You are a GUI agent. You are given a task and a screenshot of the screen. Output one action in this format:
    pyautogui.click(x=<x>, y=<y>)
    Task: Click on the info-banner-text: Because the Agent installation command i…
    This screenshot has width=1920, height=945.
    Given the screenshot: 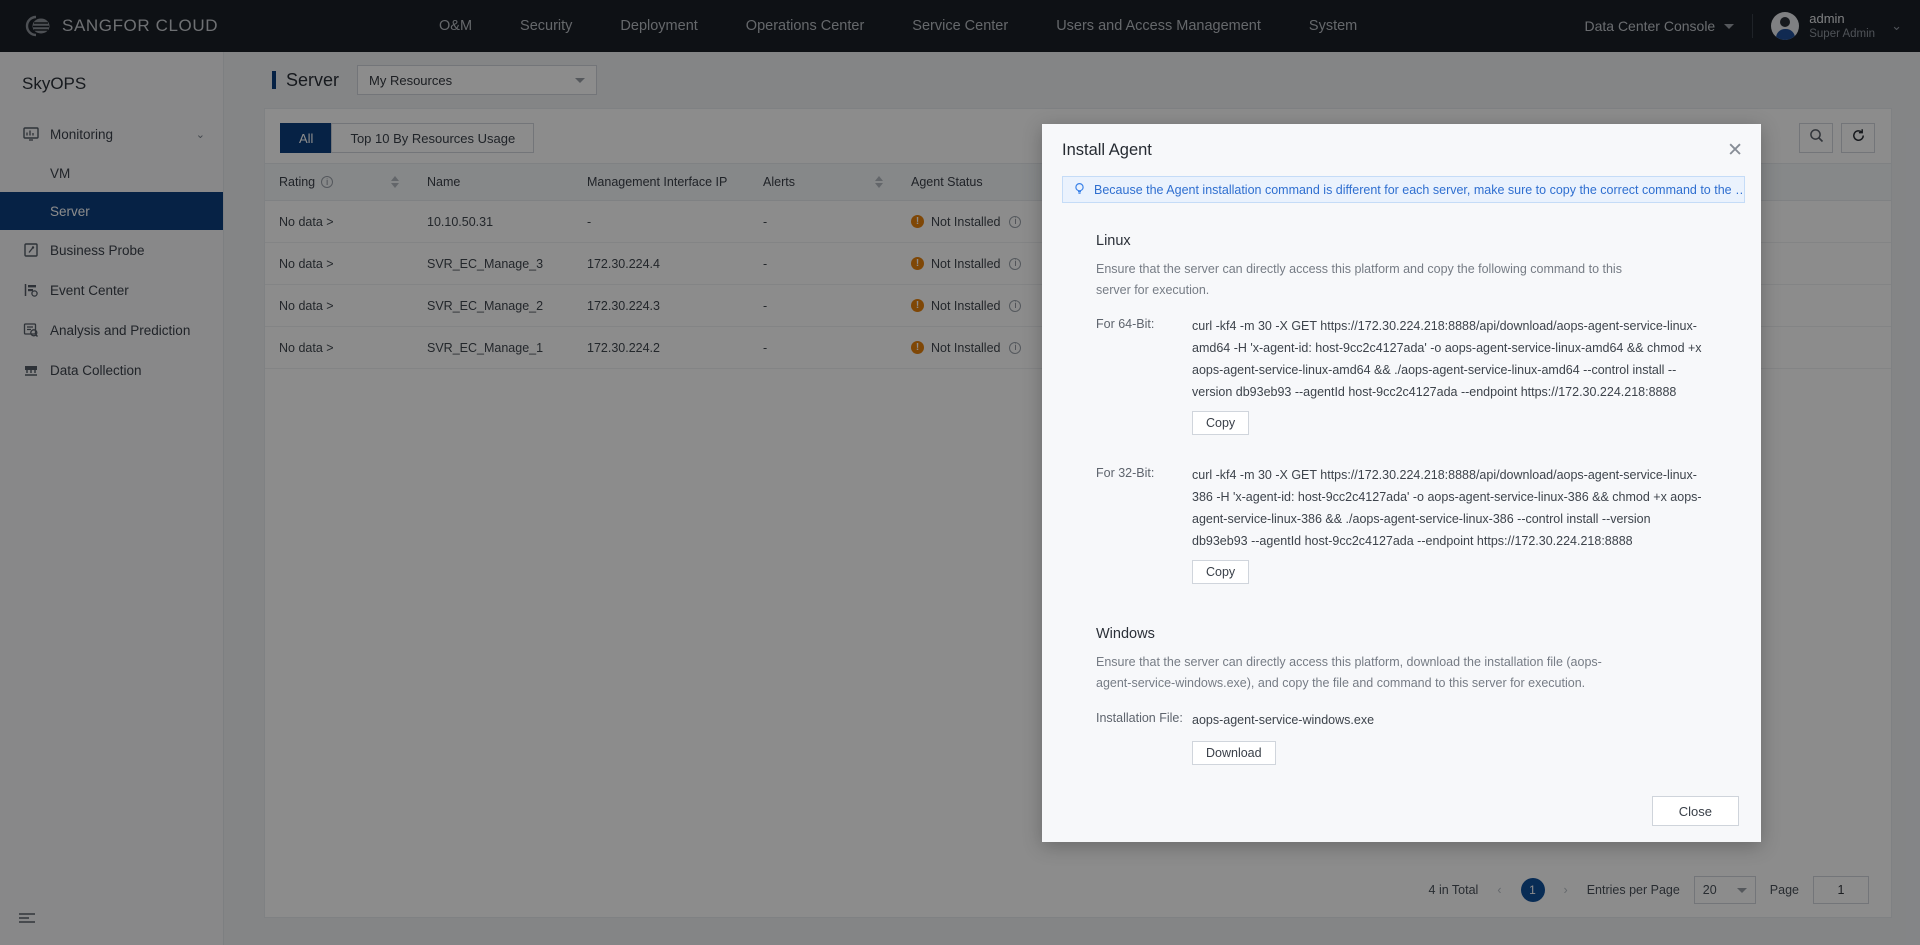 What is the action you would take?
    pyautogui.click(x=1419, y=189)
    